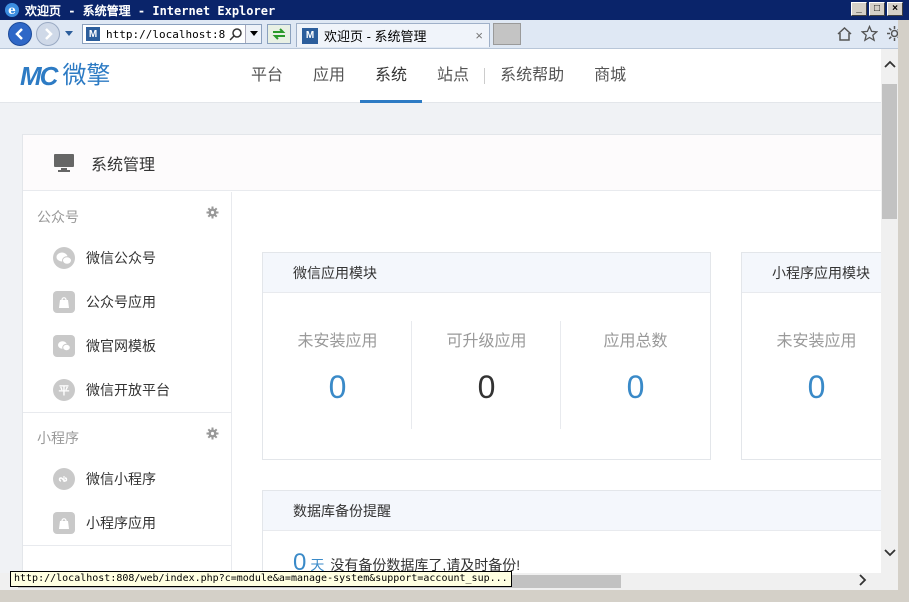 The width and height of the screenshot is (909, 602). I want to click on refresh-button, so click(279, 34).